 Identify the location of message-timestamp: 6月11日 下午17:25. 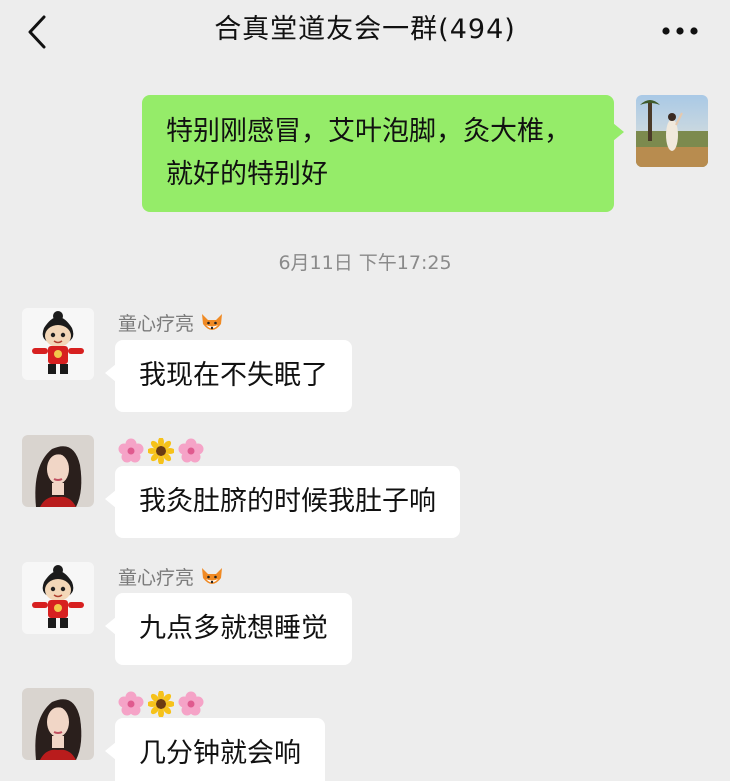
(365, 263).